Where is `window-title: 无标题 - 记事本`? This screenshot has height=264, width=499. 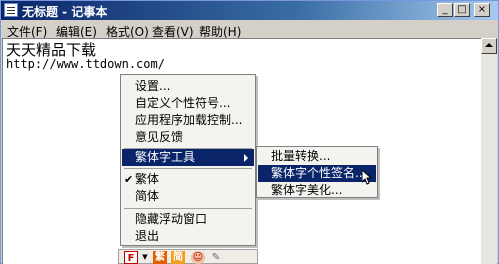
window-title: 无标题 - 记事本 is located at coordinates (65, 12).